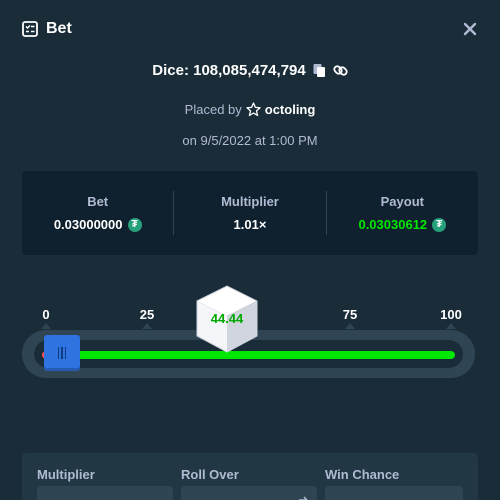 The image size is (500, 500). What do you see at coordinates (105, 493) in the screenshot?
I see `multiplier-field` at bounding box center [105, 493].